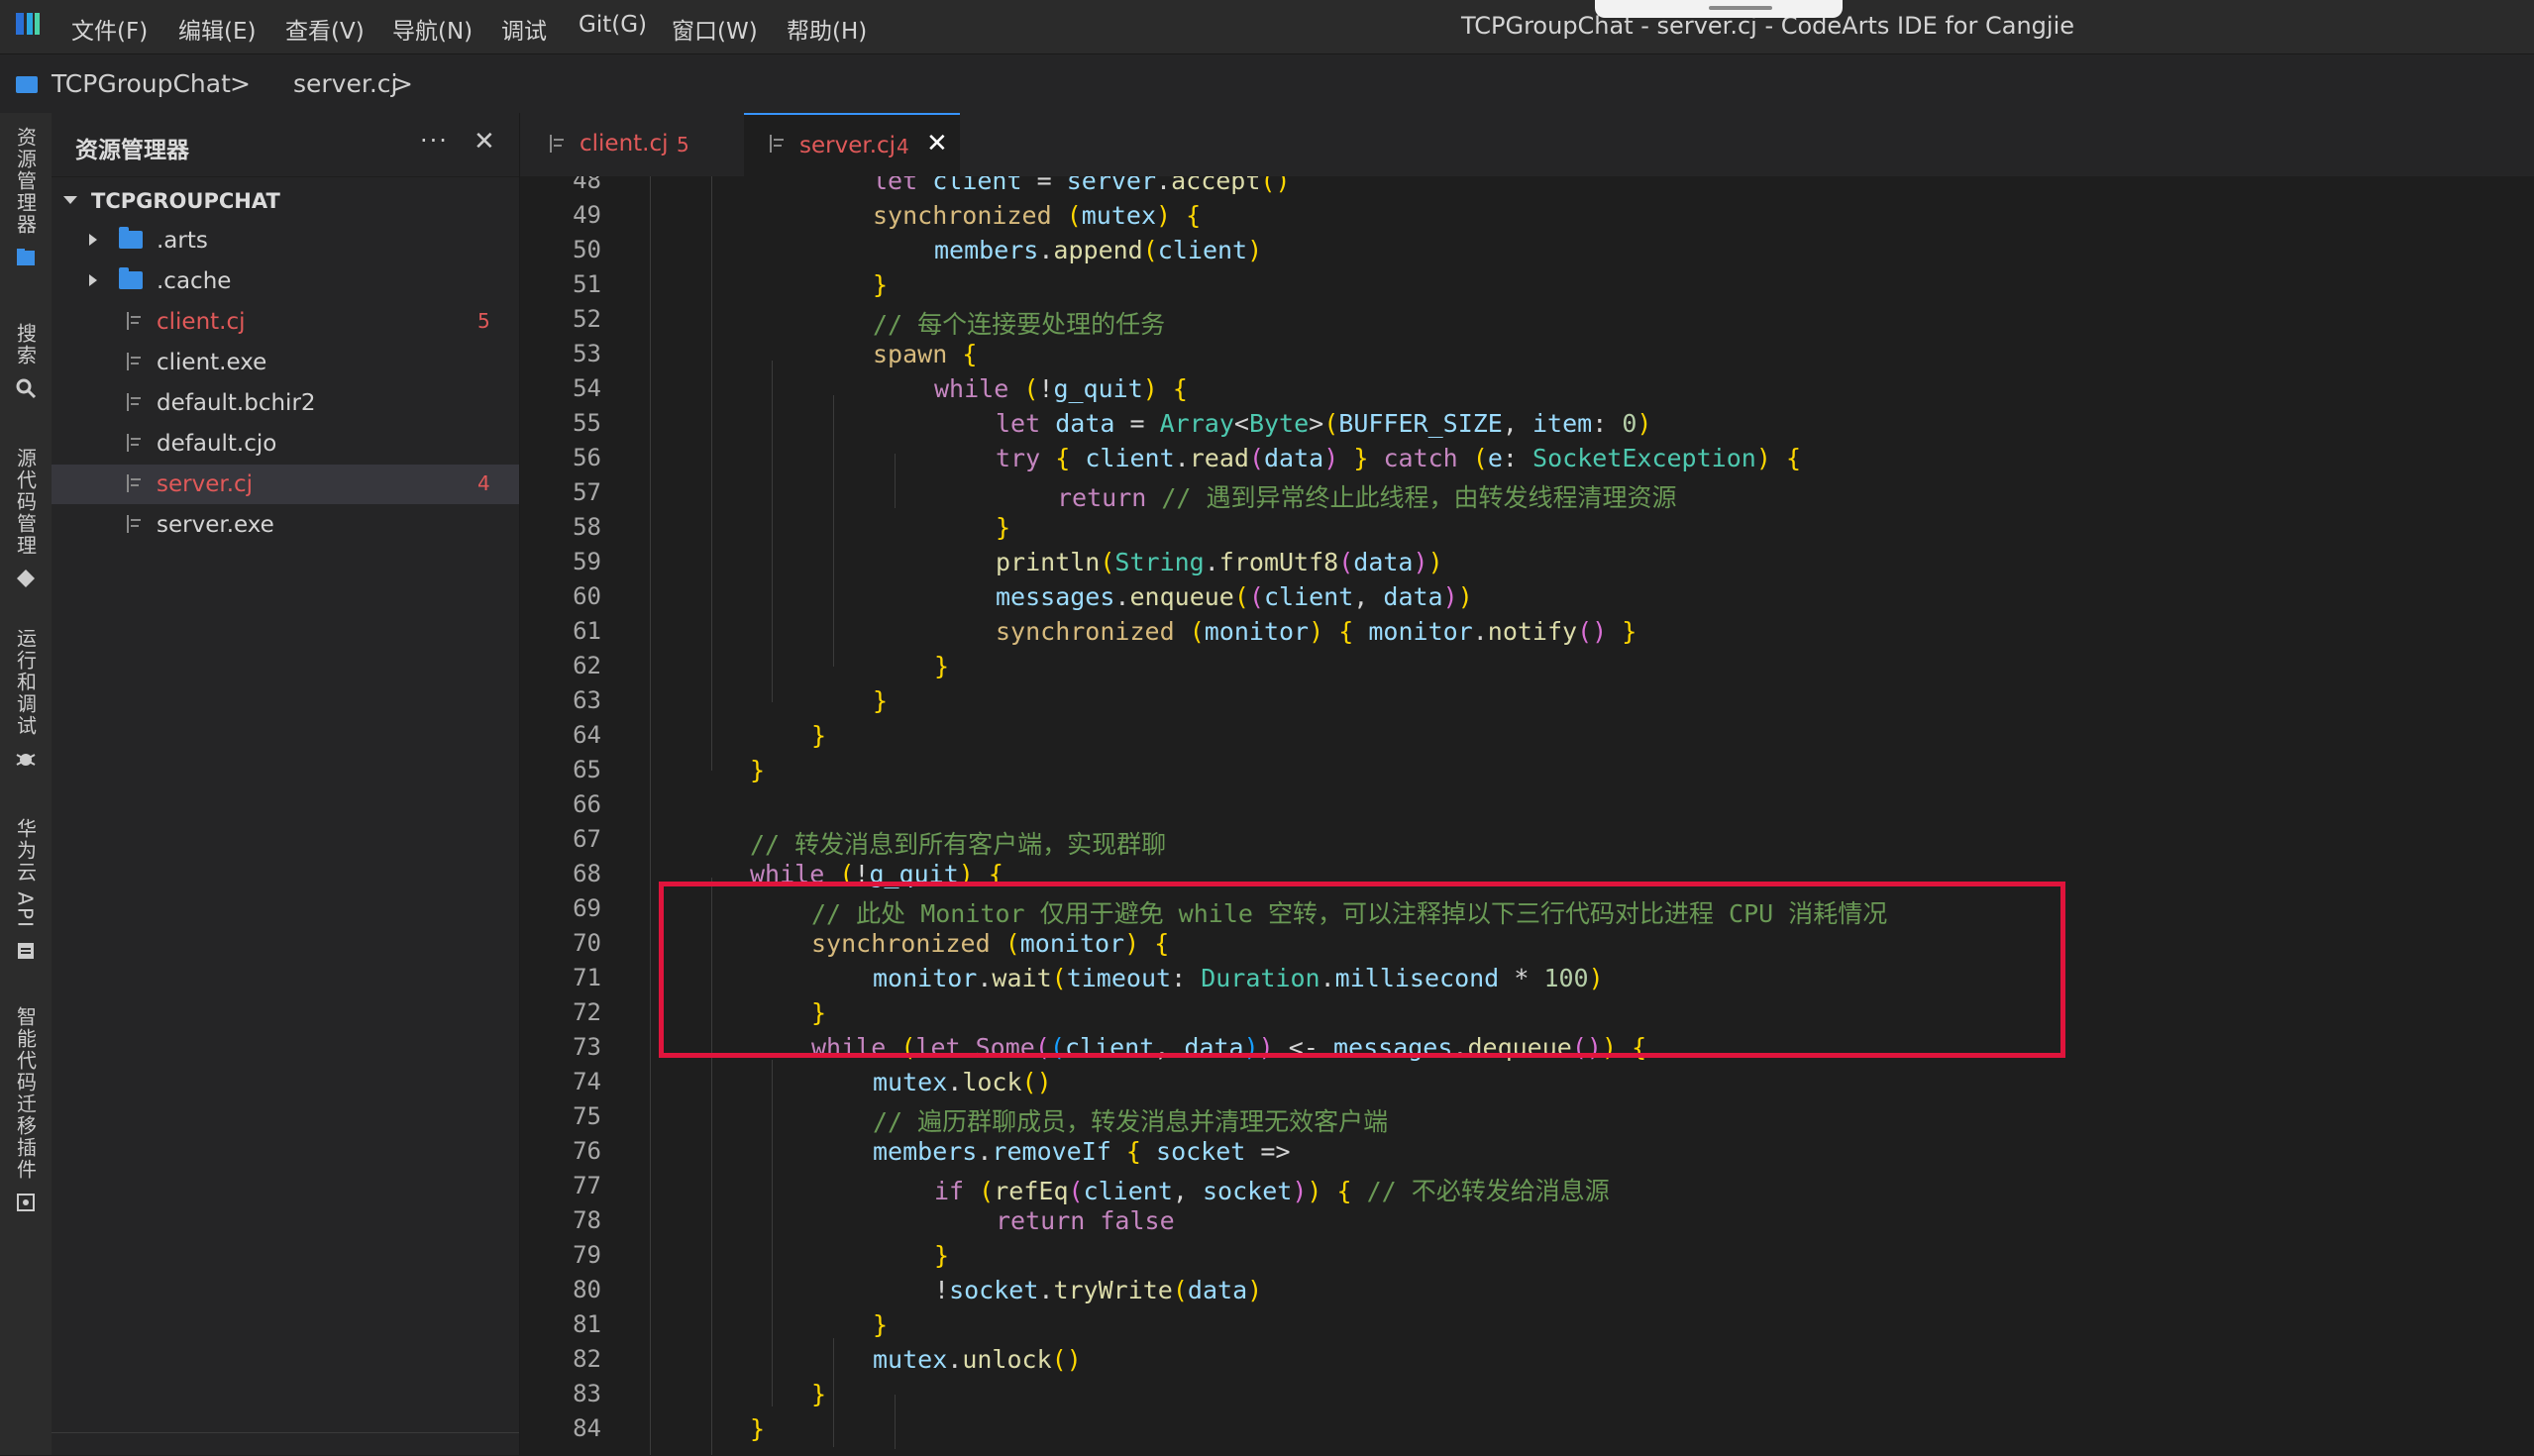 This screenshot has width=2534, height=1456. I want to click on tree-root-label: TCPGROUPCHAT, so click(185, 201).